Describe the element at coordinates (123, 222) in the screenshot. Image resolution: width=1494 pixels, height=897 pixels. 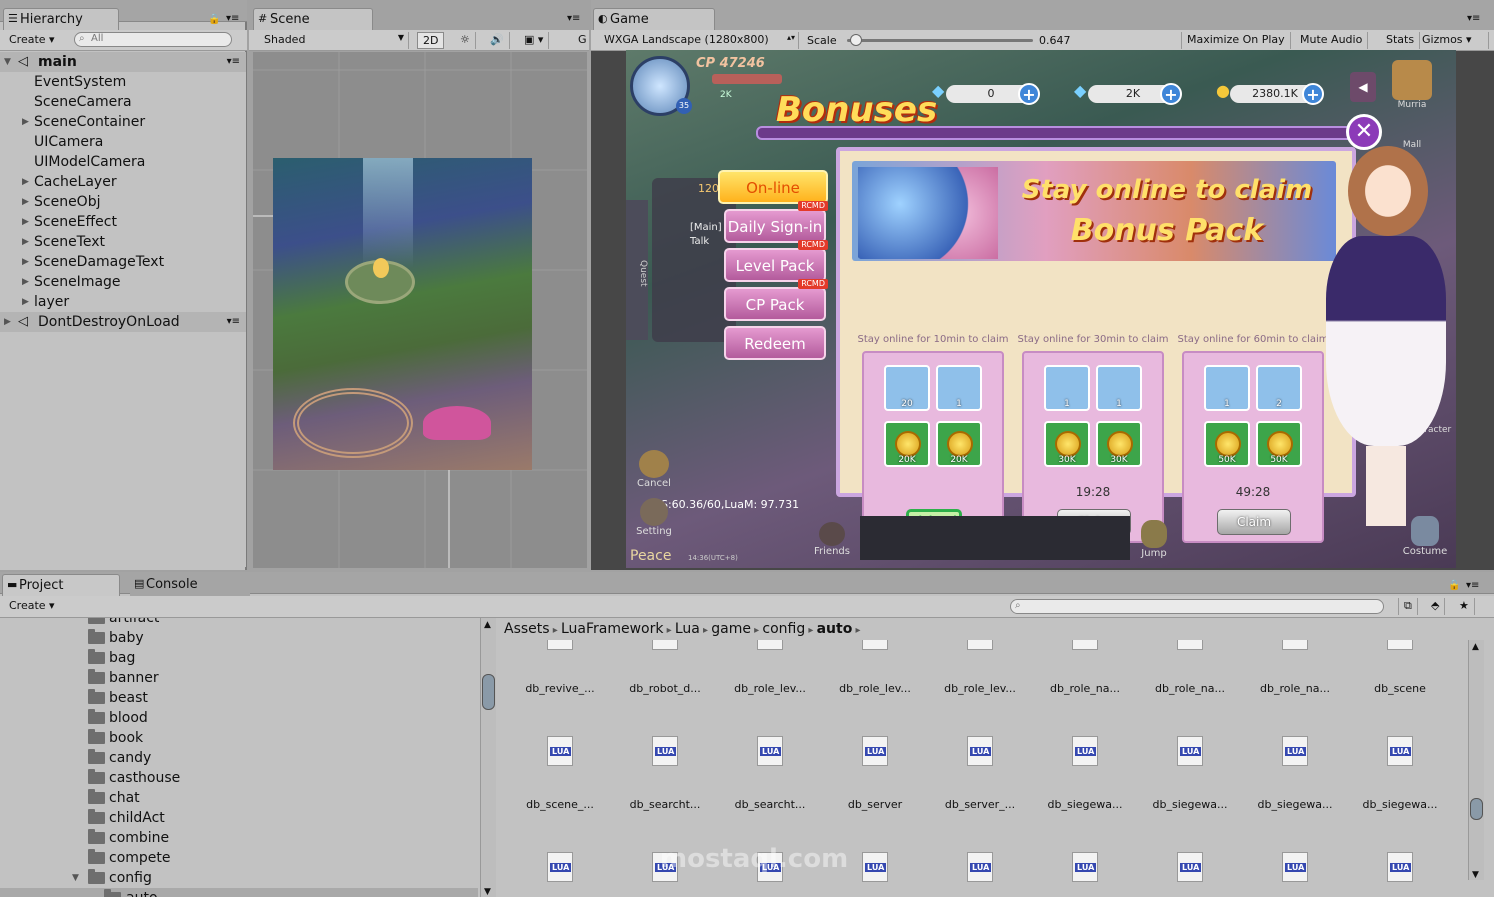
I see `hierarchy-item: ▶ SceneEffect` at that location.